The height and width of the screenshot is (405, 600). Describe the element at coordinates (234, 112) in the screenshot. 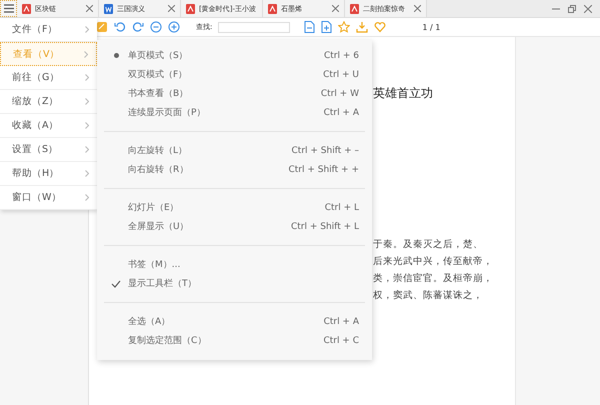

I see `submenu-item: 连续显示页面（P） Ctrl + A` at that location.